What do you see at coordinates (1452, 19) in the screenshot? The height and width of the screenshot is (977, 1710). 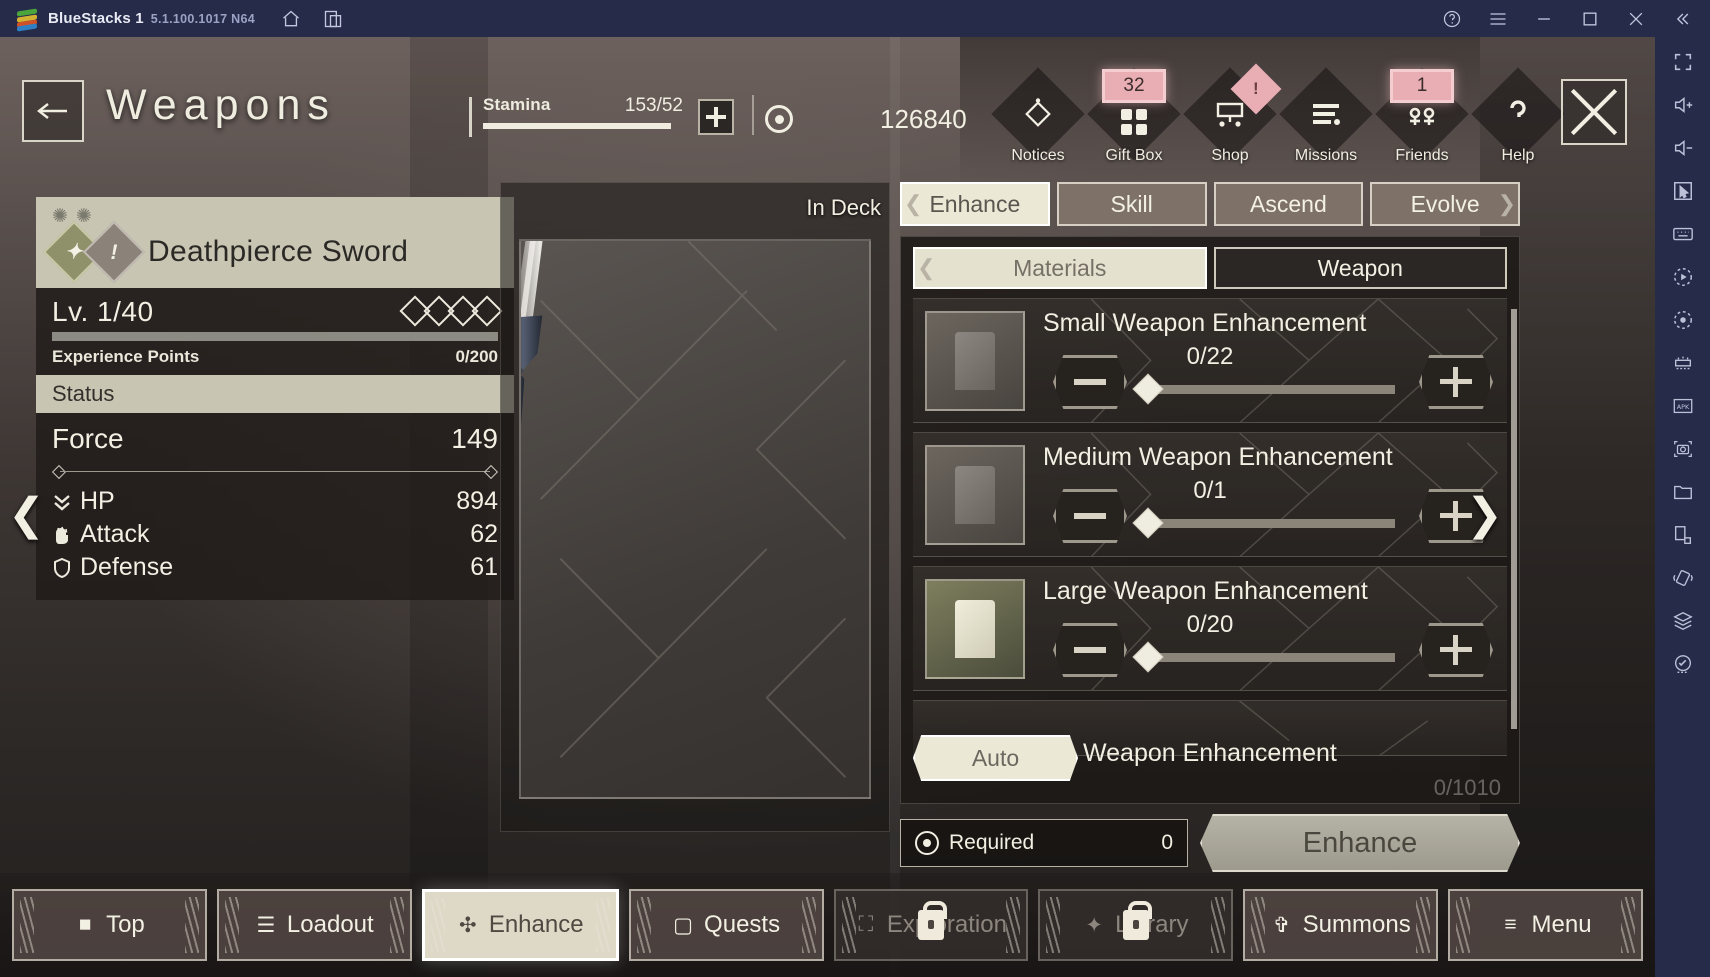 I see `help-icon` at bounding box center [1452, 19].